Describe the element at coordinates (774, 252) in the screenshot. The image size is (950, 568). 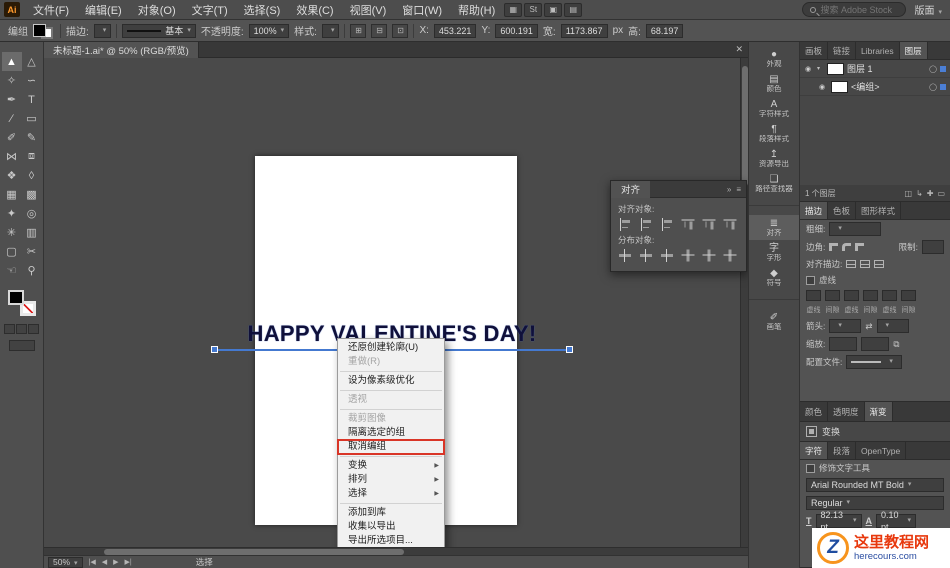
I see `panel-button-glyphs: 字字形` at that location.